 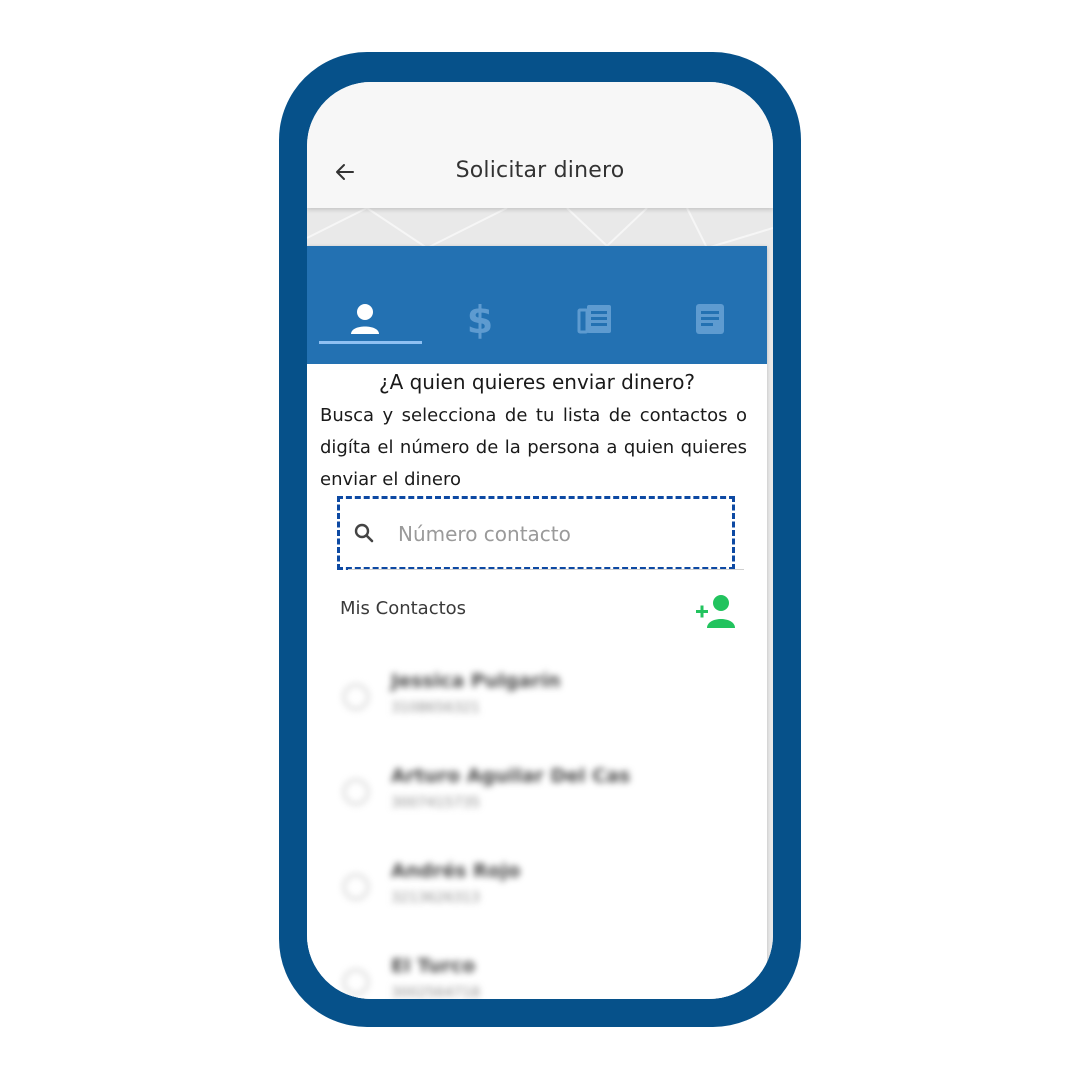 What do you see at coordinates (403, 608) in the screenshot?
I see `contacts-heading: Mis Contactos` at bounding box center [403, 608].